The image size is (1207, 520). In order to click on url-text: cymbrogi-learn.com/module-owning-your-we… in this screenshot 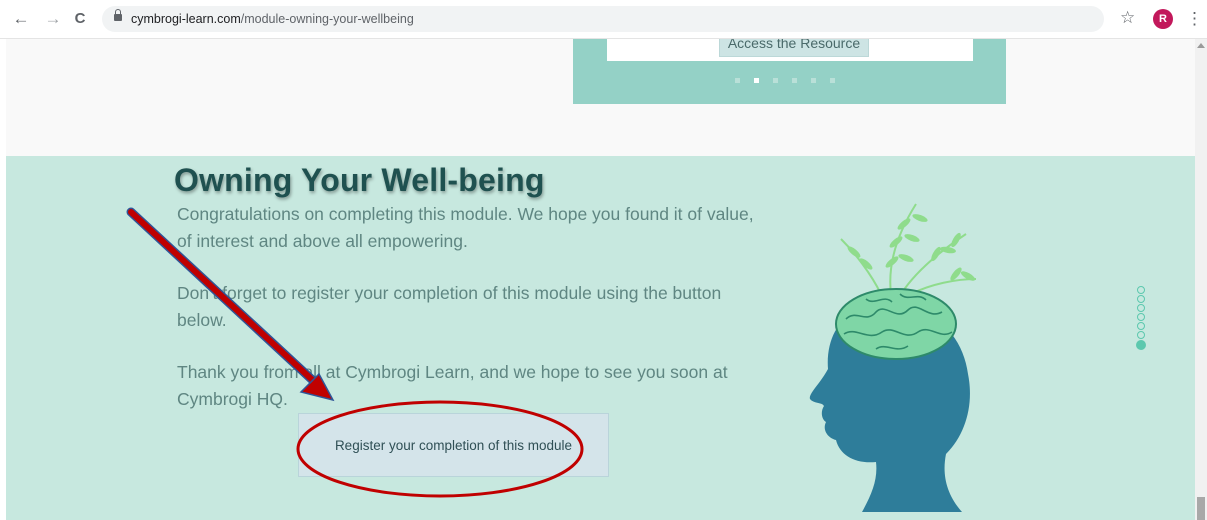, I will do `click(272, 19)`.